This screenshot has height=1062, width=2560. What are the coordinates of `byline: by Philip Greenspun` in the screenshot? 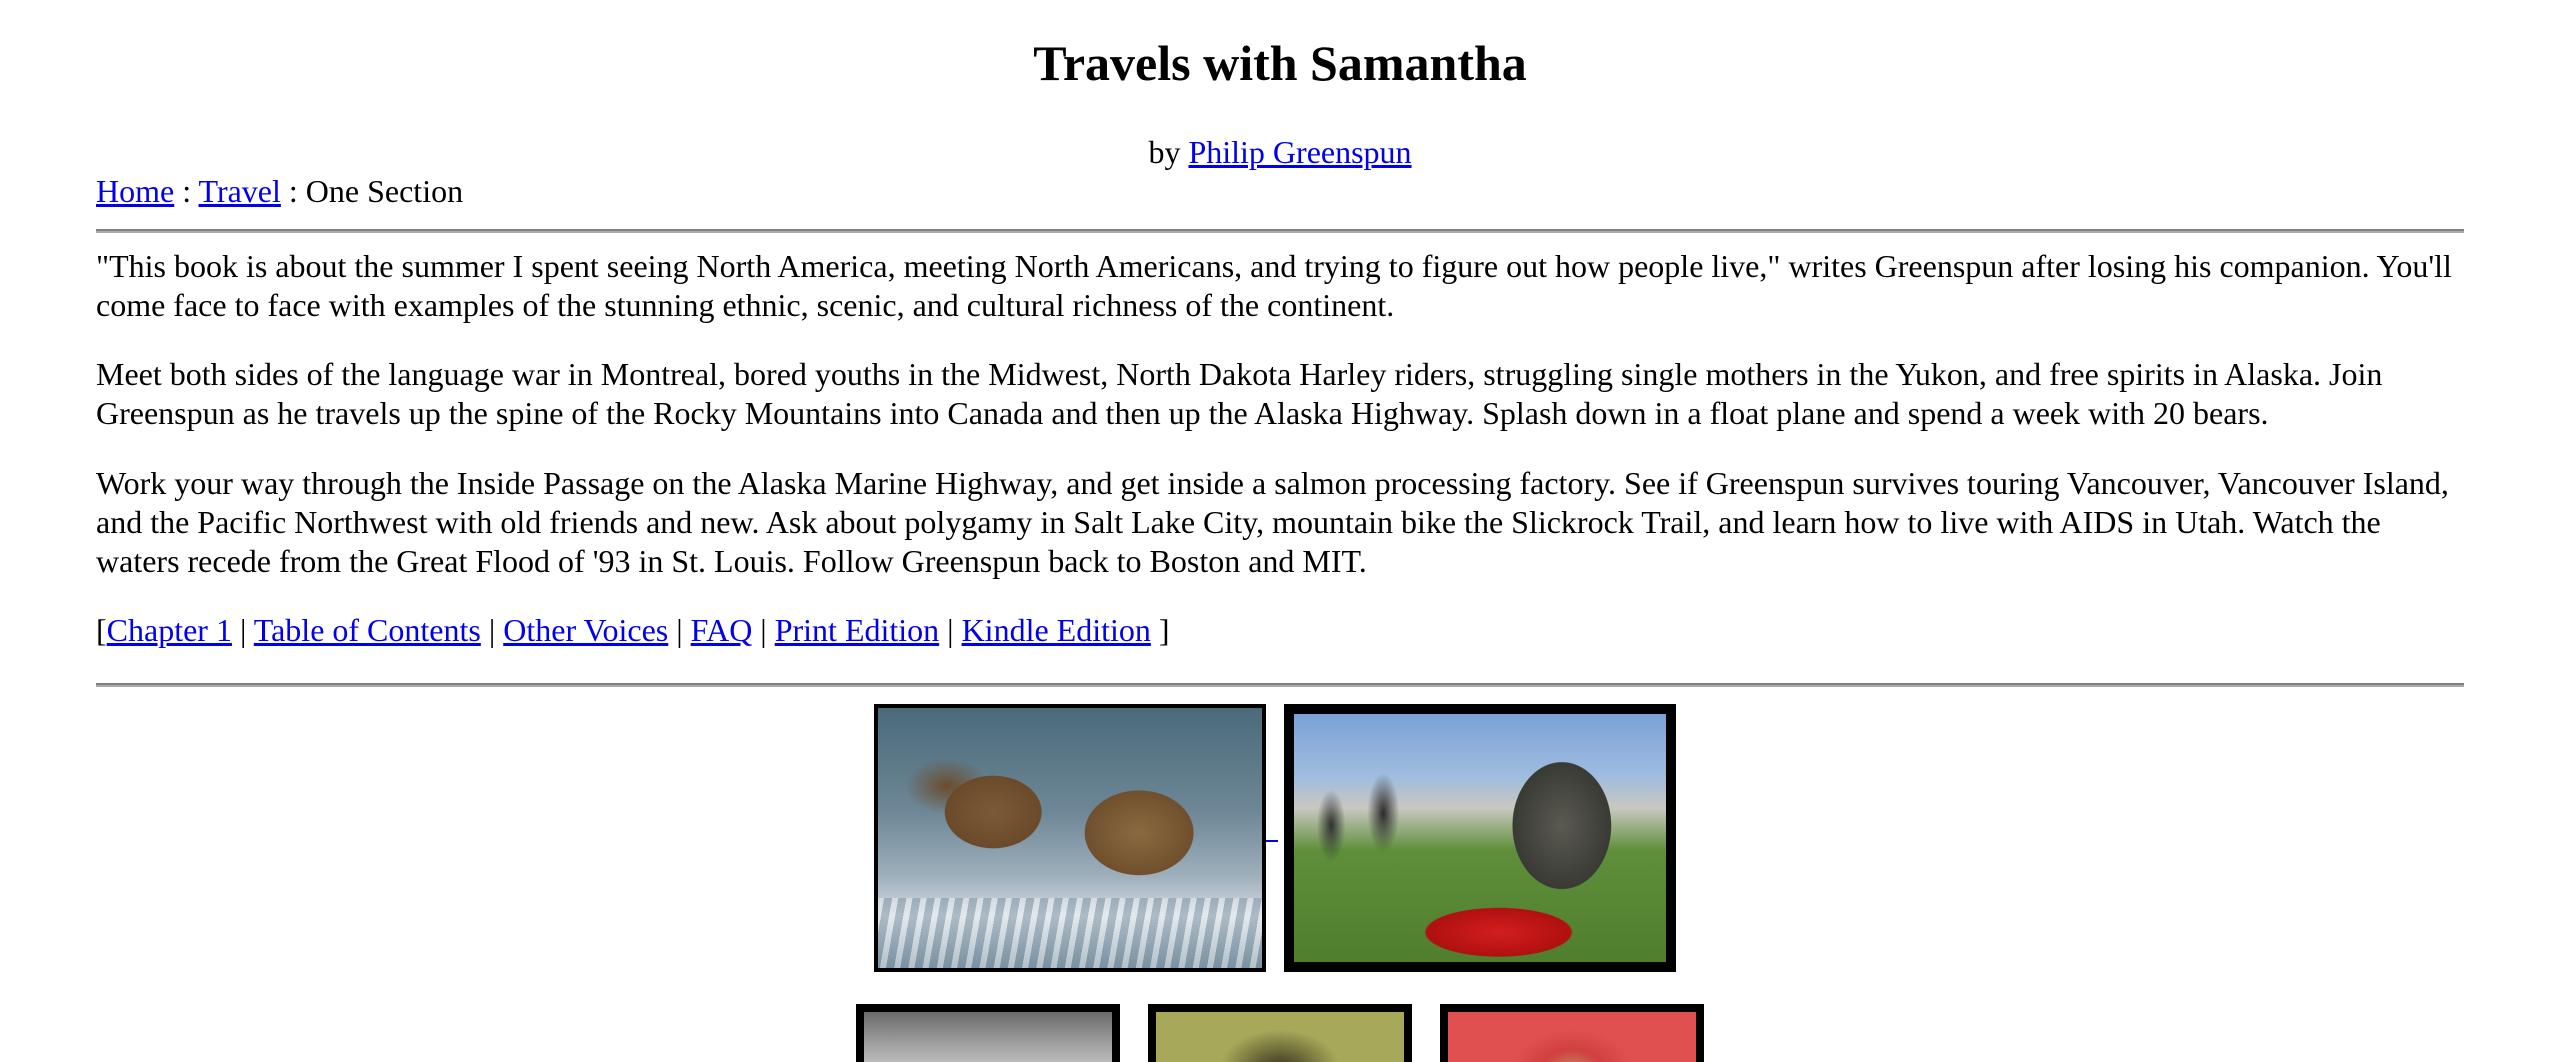 It's located at (1280, 152).